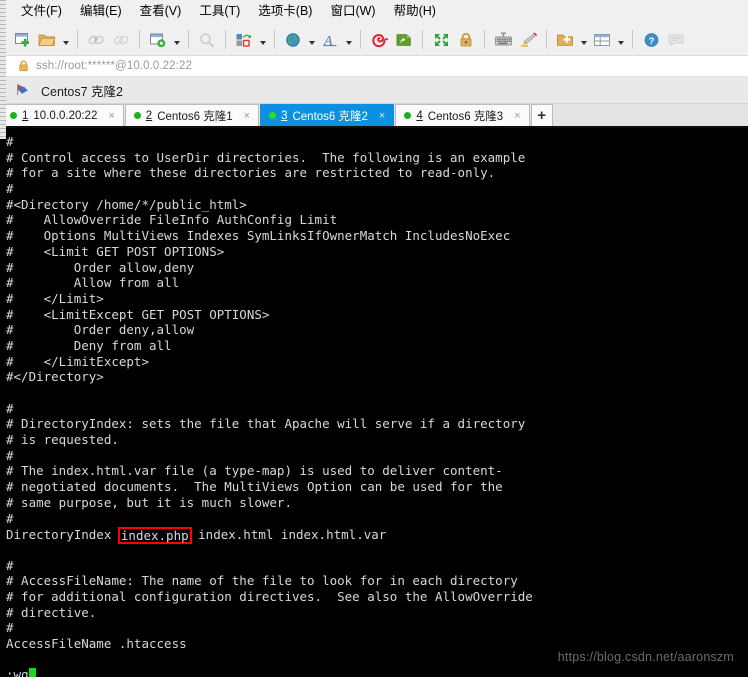 The image size is (748, 677). I want to click on session-flag-icon, so click(23, 90).